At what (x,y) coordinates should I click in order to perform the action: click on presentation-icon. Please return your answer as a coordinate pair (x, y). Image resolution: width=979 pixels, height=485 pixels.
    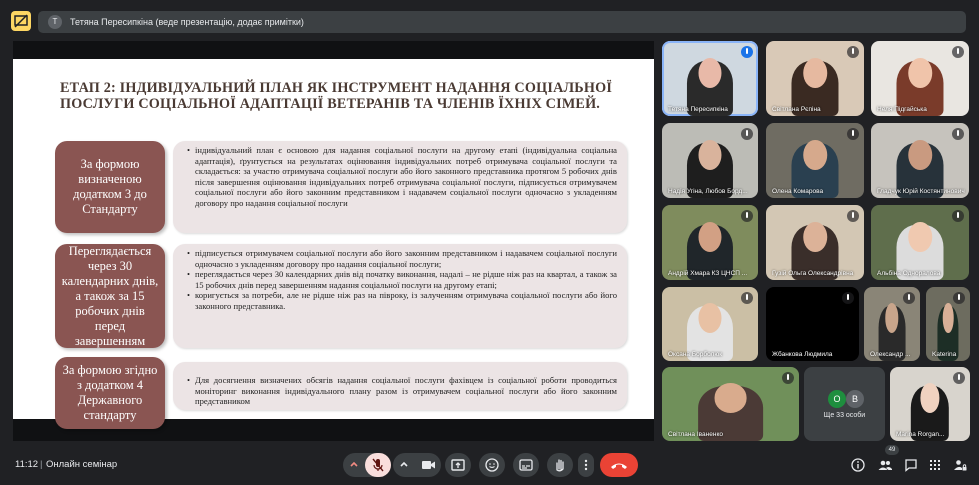
    Looking at the image, I should click on (21, 21).